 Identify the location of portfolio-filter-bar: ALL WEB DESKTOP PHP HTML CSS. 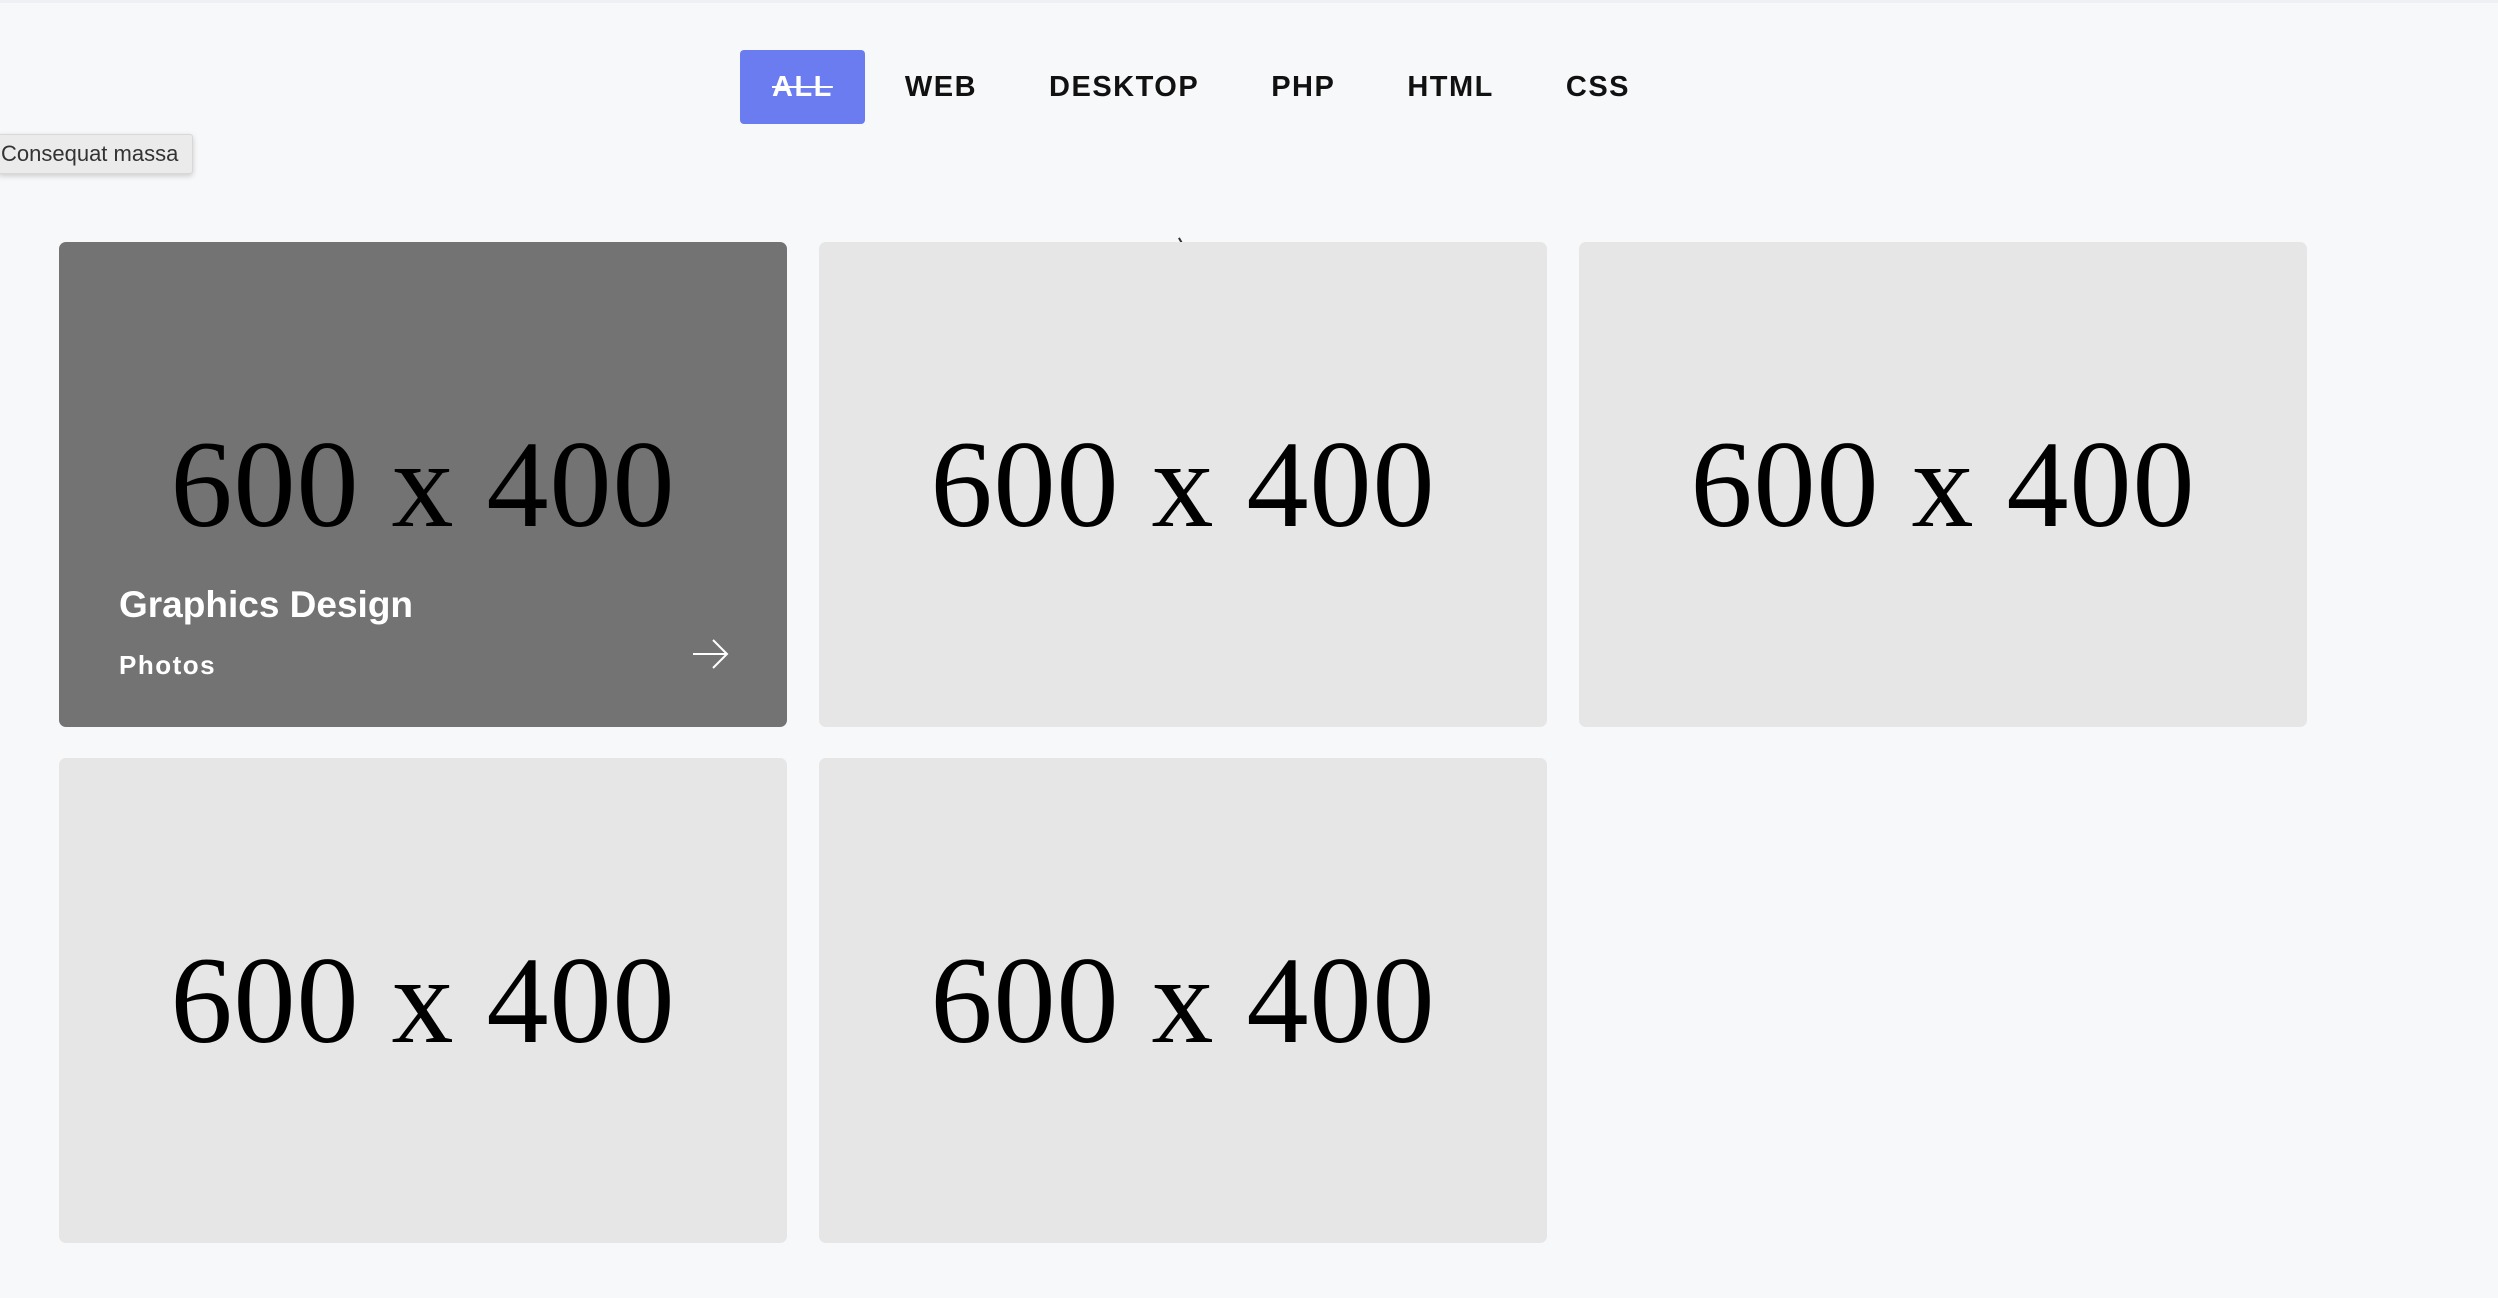
(1203, 87).